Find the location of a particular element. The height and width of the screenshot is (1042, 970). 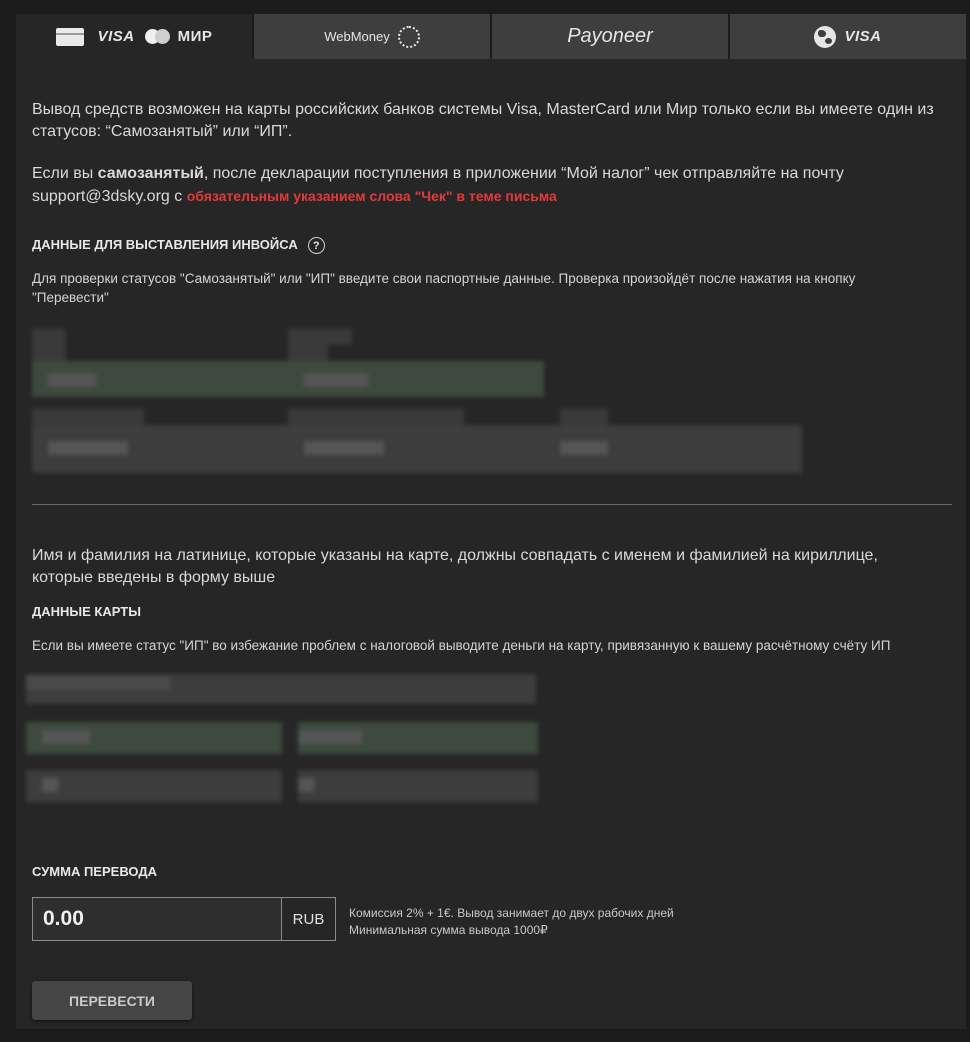

tab-webmoney: WebMoney is located at coordinates (372, 36).